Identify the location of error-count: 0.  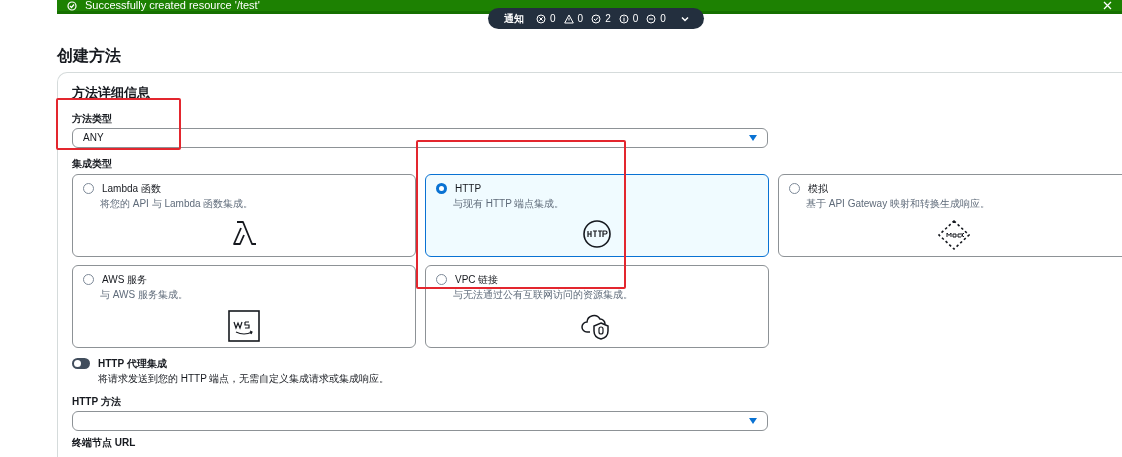
(553, 19).